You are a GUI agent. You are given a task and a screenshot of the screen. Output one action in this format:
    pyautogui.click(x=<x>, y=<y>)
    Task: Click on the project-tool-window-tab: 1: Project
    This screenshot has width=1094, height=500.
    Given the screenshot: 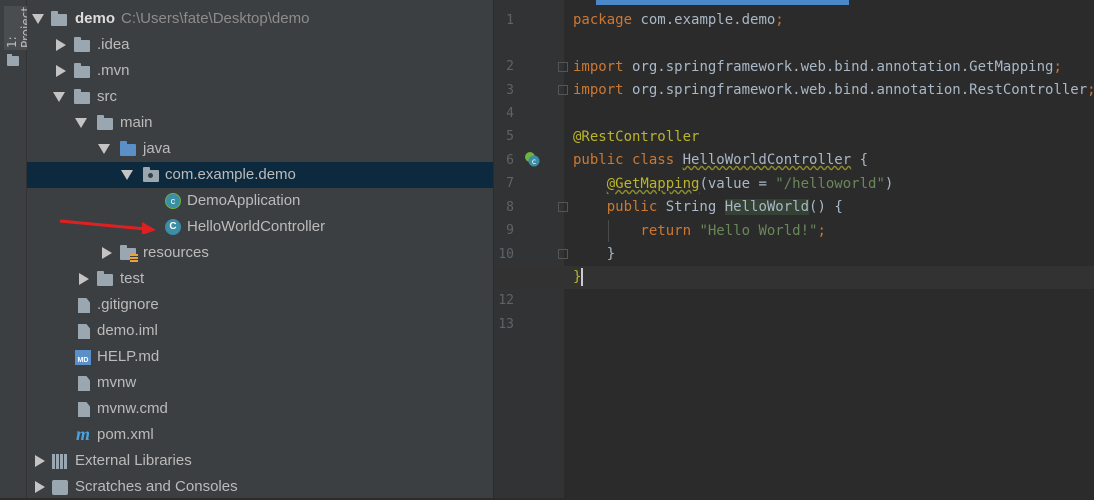 What is the action you would take?
    pyautogui.click(x=17, y=249)
    